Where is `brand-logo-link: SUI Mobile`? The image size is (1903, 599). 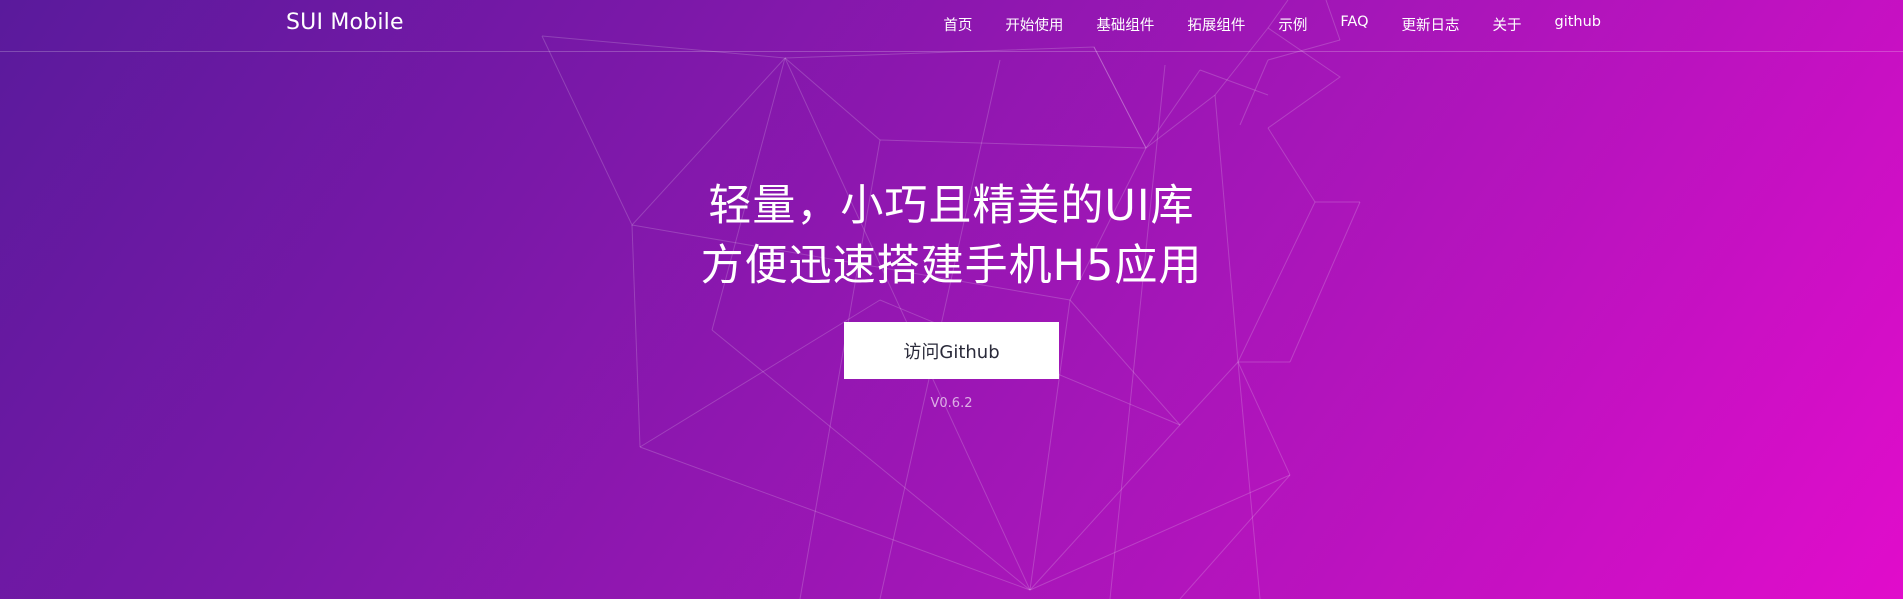
brand-logo-link: SUI Mobile is located at coordinates (345, 22).